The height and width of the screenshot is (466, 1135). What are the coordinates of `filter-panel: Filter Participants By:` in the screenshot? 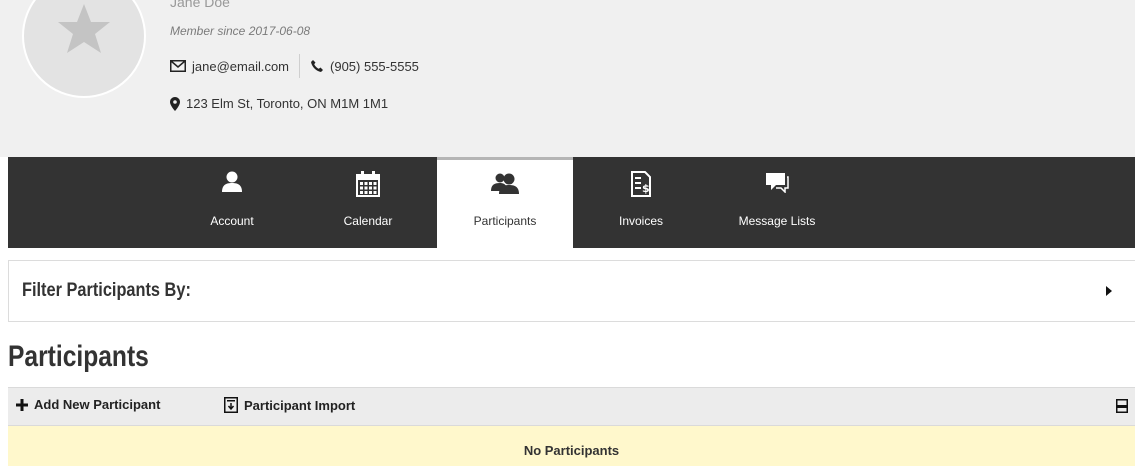 It's located at (571, 291).